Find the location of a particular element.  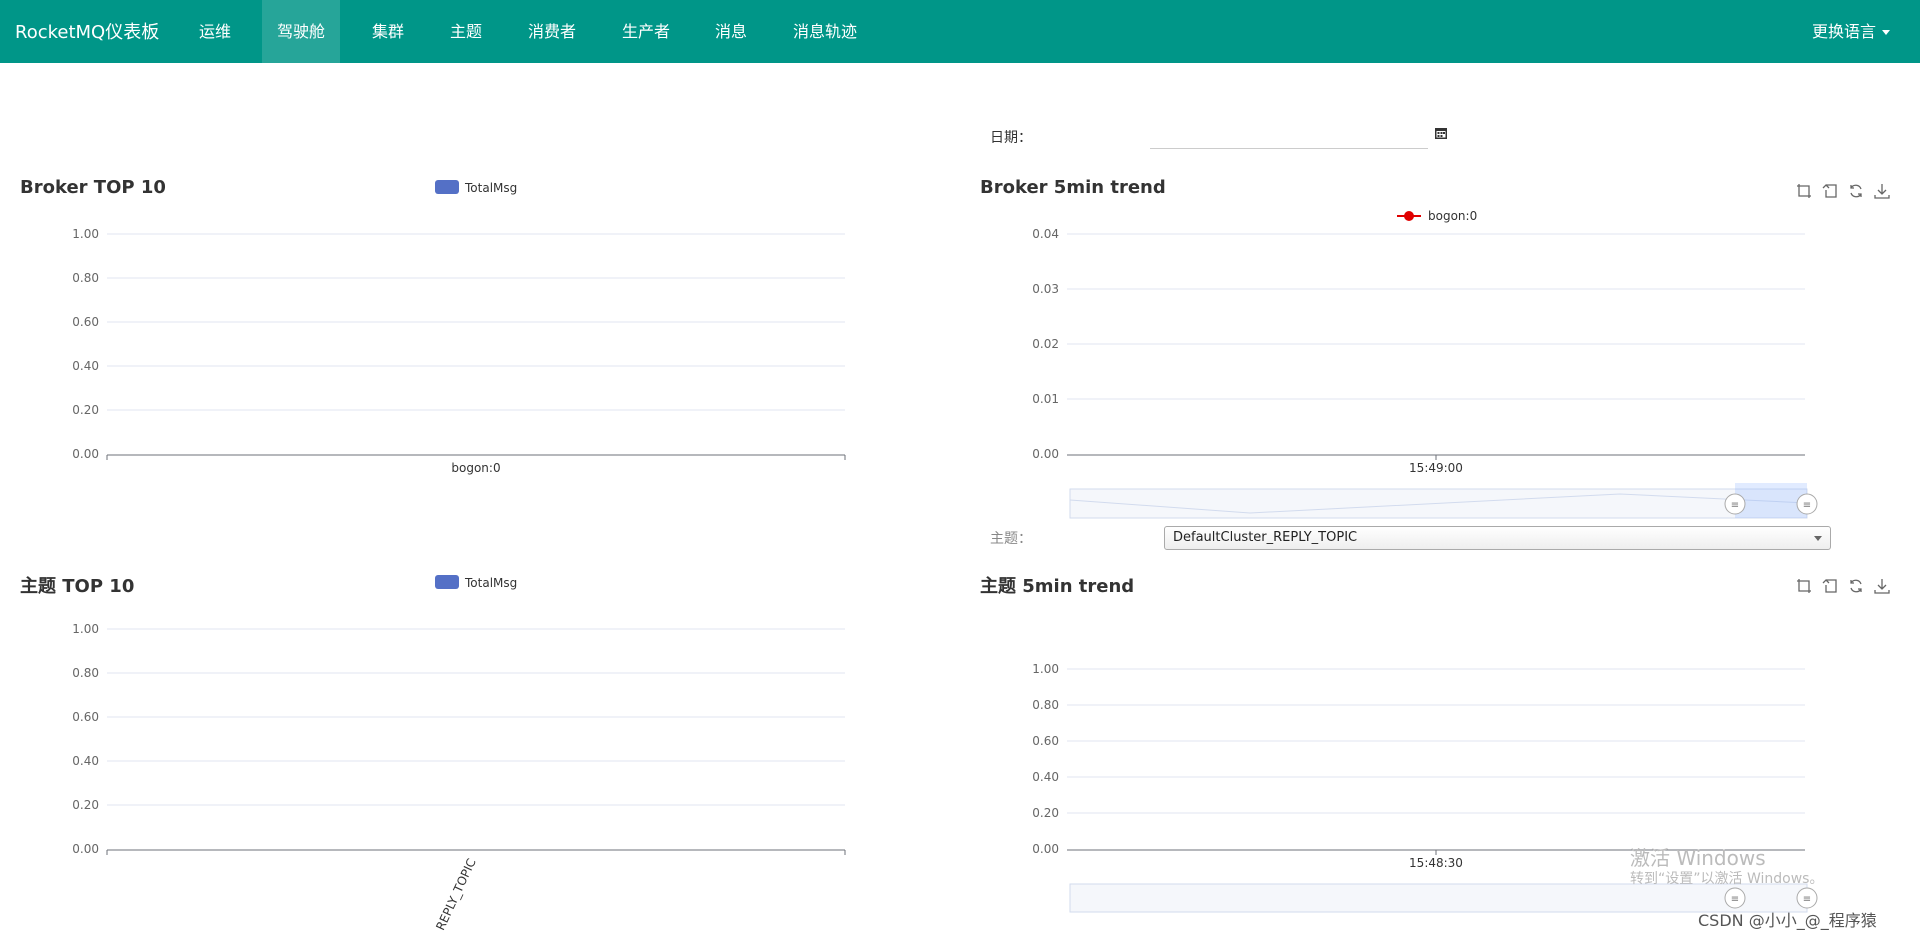

calendar-icon is located at coordinates (1441, 133).